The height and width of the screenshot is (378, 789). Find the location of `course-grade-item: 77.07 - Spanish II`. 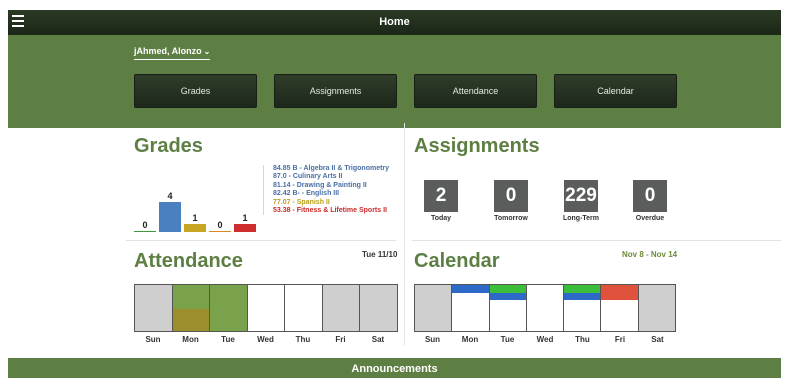

course-grade-item: 77.07 - Spanish II is located at coordinates (333, 203).